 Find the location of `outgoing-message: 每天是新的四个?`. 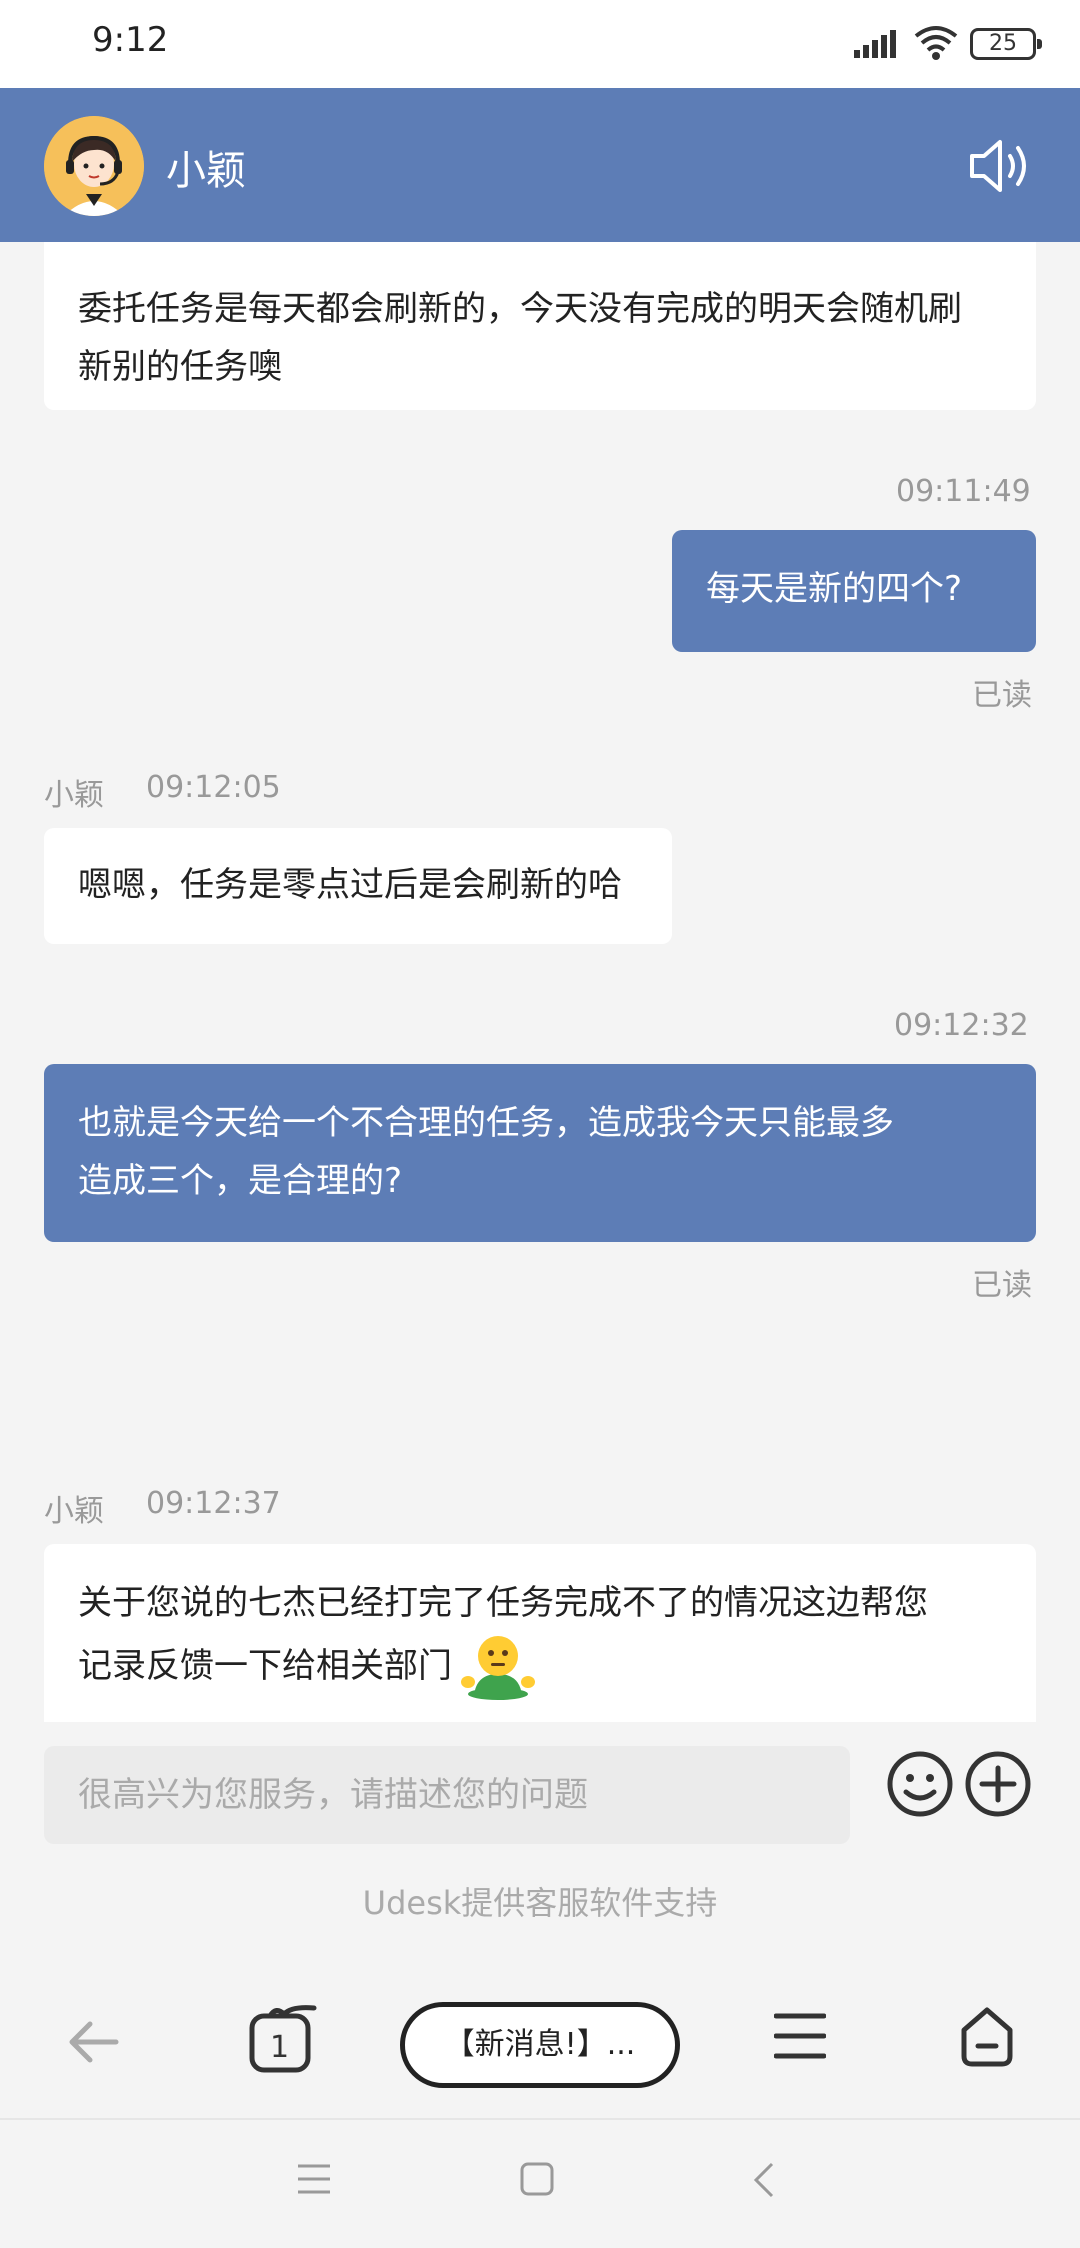

outgoing-message: 每天是新的四个? is located at coordinates (854, 591).